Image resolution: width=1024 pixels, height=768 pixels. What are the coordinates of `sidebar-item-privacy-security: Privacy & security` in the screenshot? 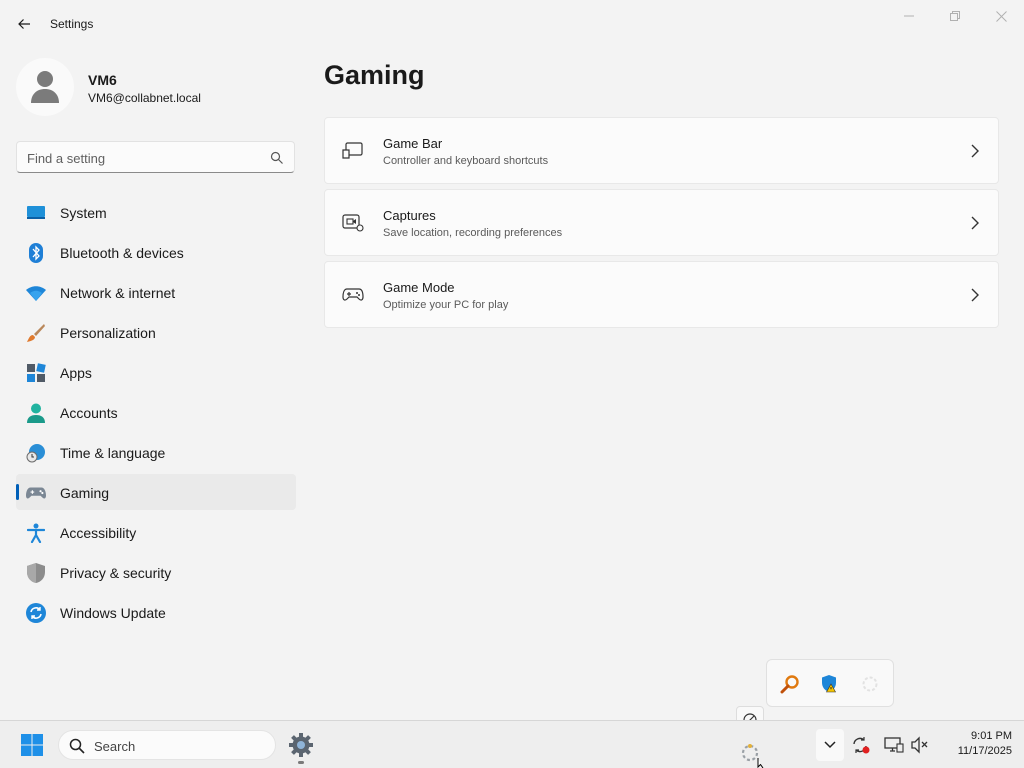 It's located at (156, 572).